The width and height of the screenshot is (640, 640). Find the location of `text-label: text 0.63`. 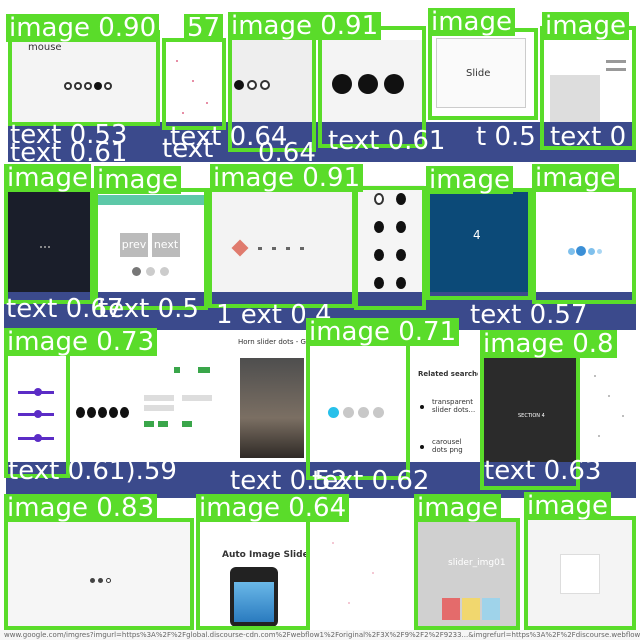

text-label: text 0.63 is located at coordinates (543, 471).